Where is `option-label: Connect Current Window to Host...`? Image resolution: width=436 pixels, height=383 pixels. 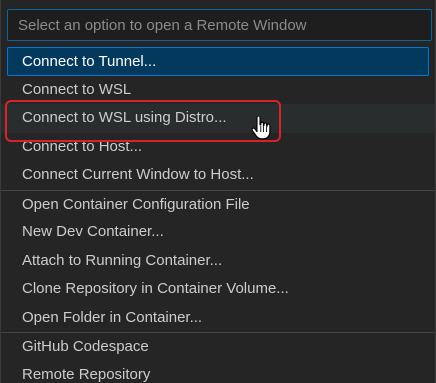
option-label: Connect Current Window to Host... is located at coordinates (138, 174).